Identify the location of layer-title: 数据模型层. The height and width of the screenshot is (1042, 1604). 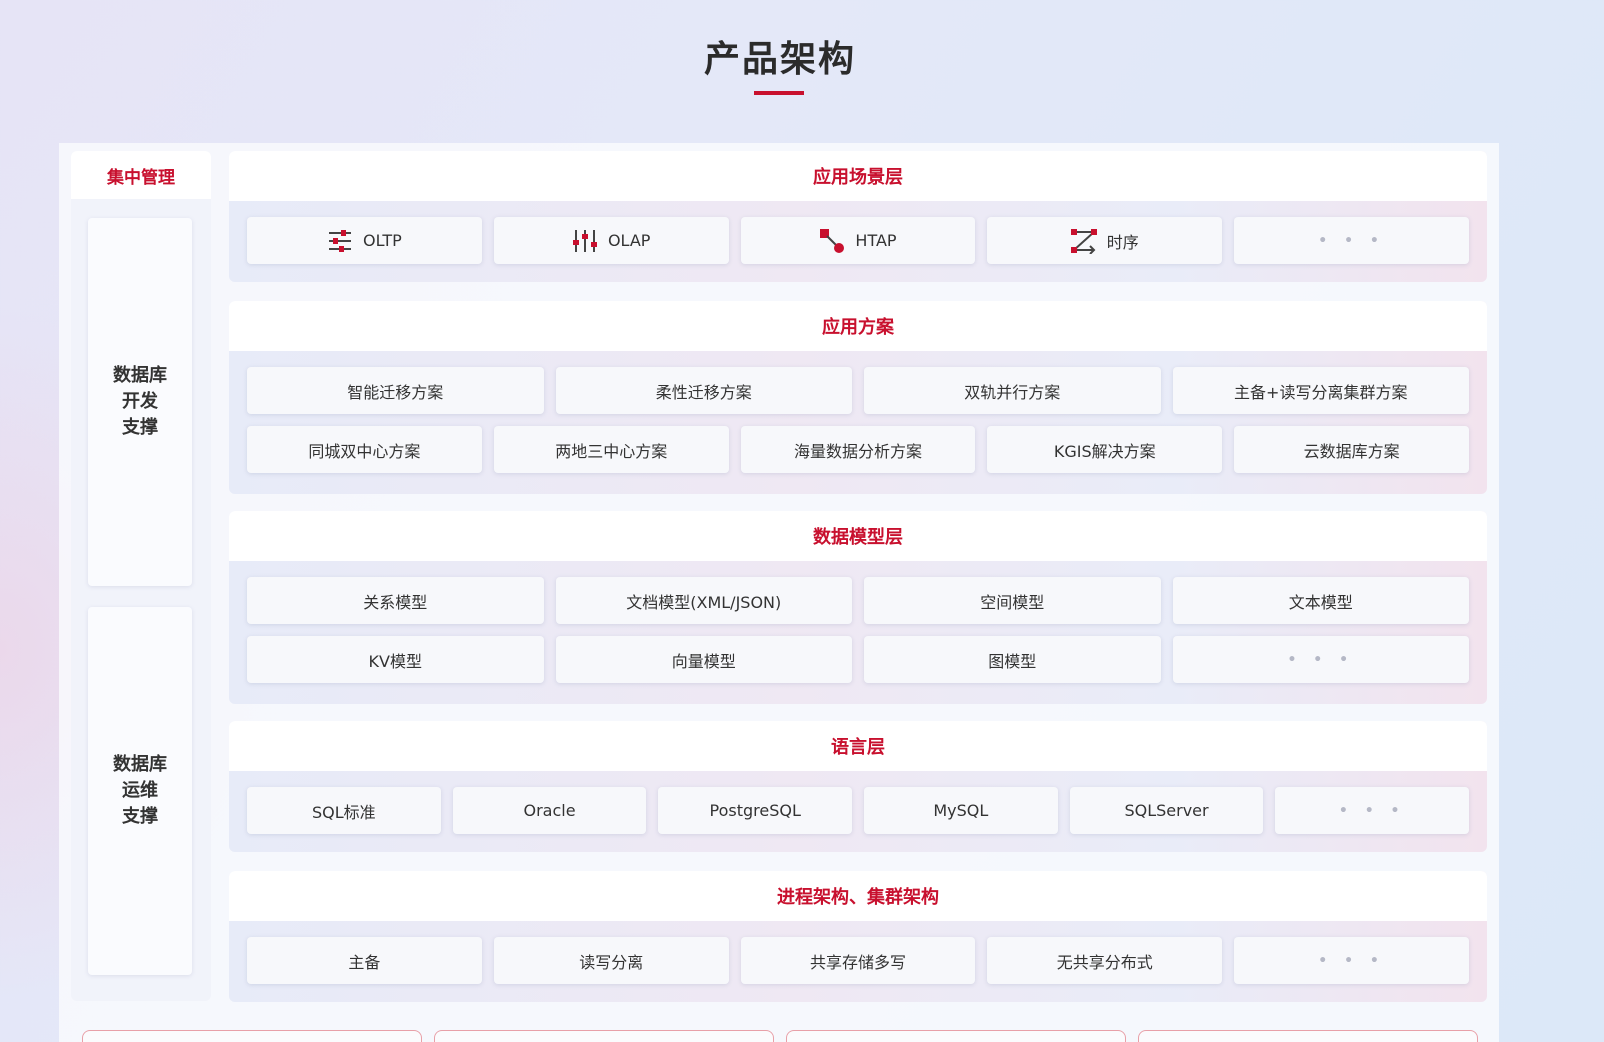
(858, 536).